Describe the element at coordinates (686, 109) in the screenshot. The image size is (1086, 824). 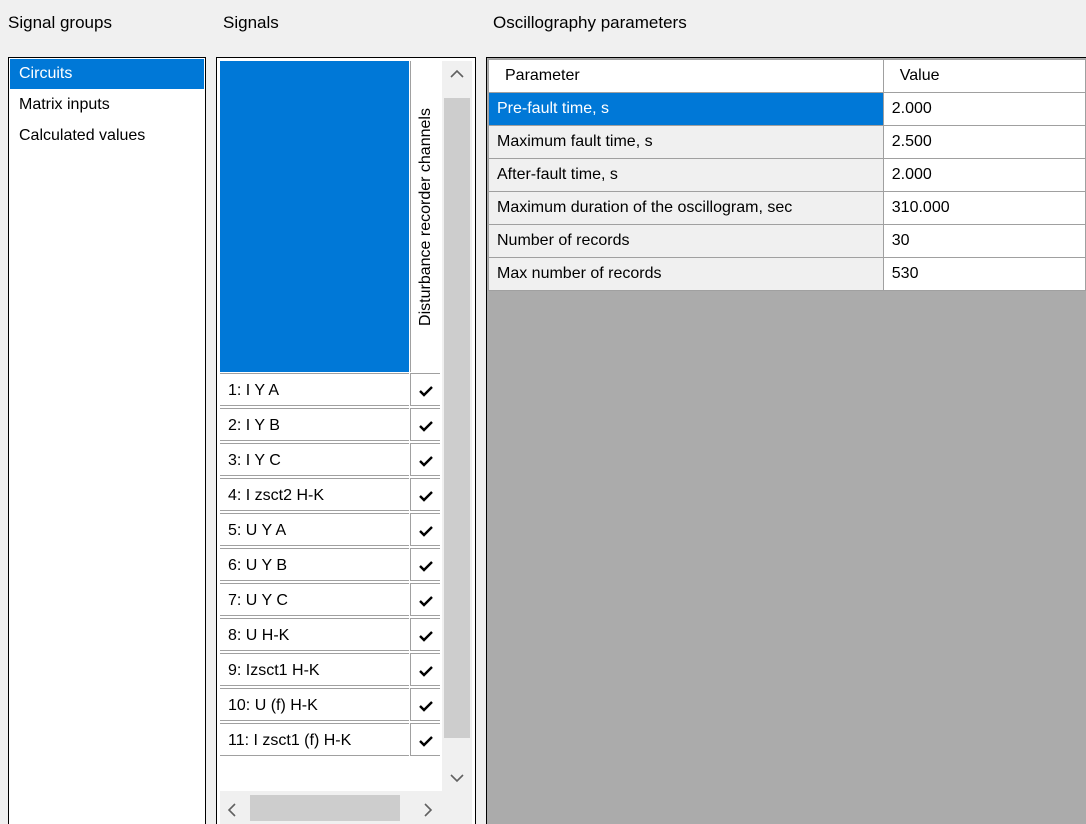
I see `parameter-name: Pre-fault time, s` at that location.